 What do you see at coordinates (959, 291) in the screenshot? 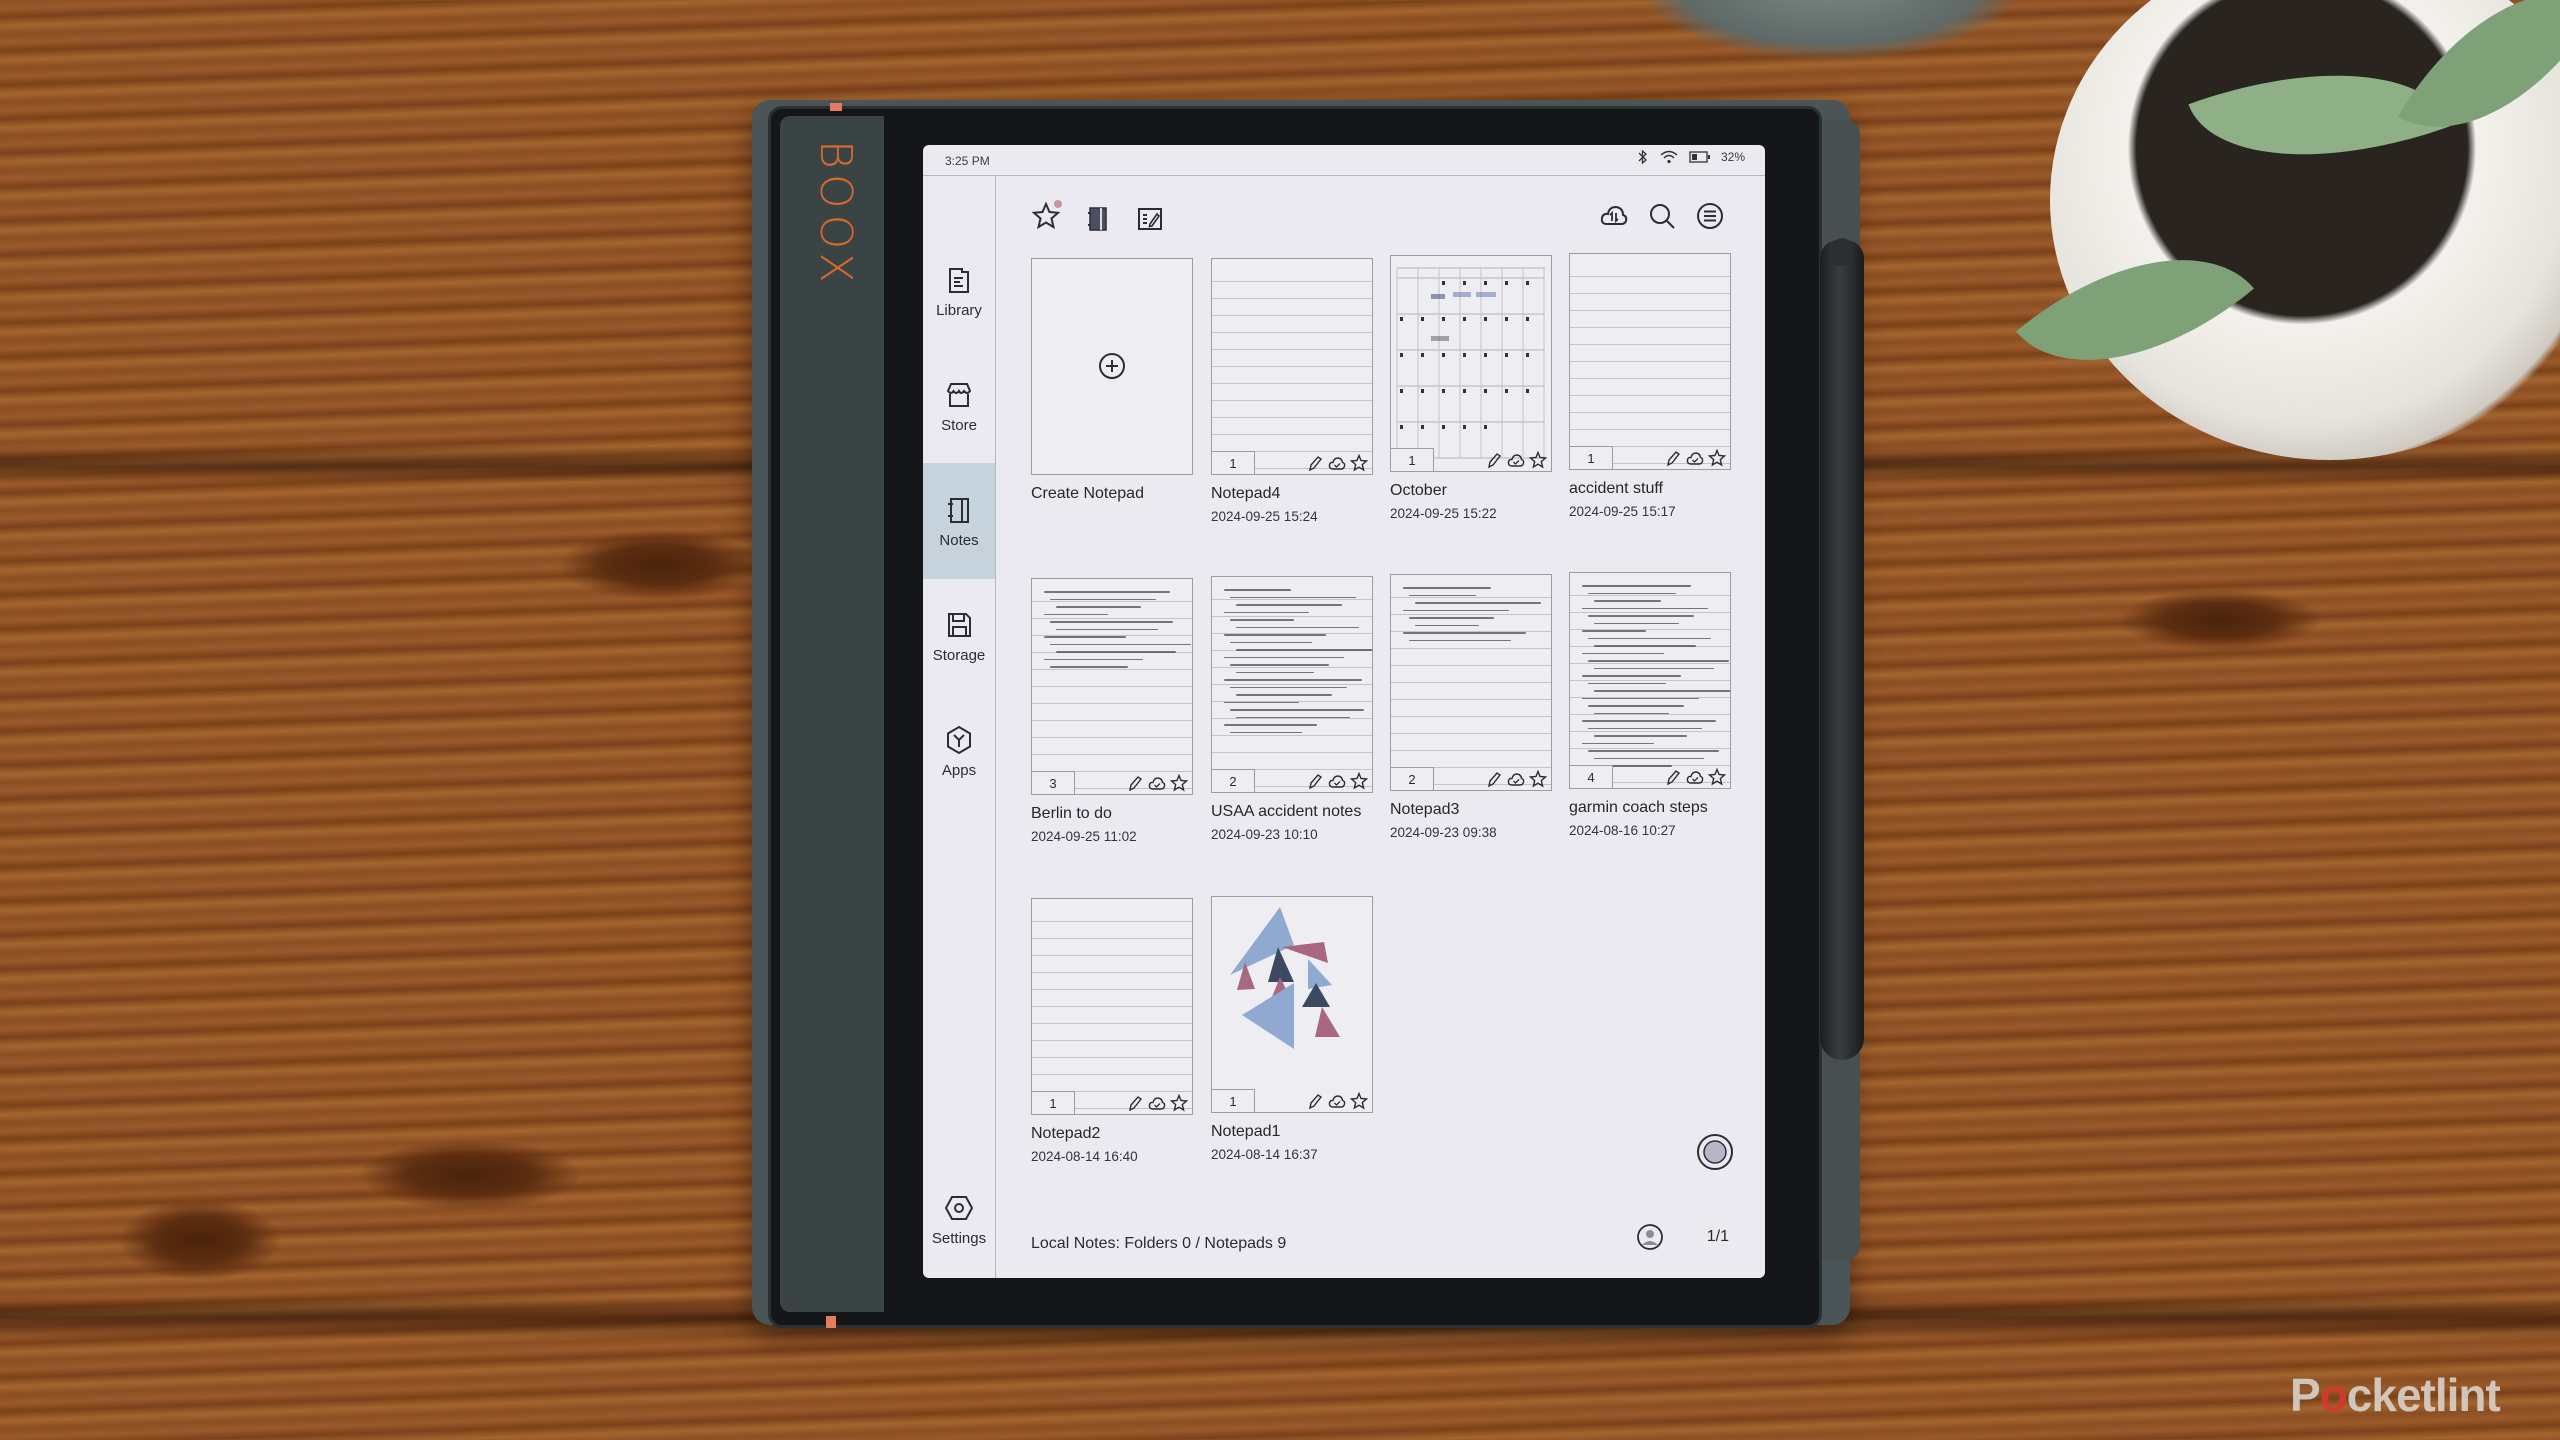
I see `sidebar-item-library: Library` at bounding box center [959, 291].